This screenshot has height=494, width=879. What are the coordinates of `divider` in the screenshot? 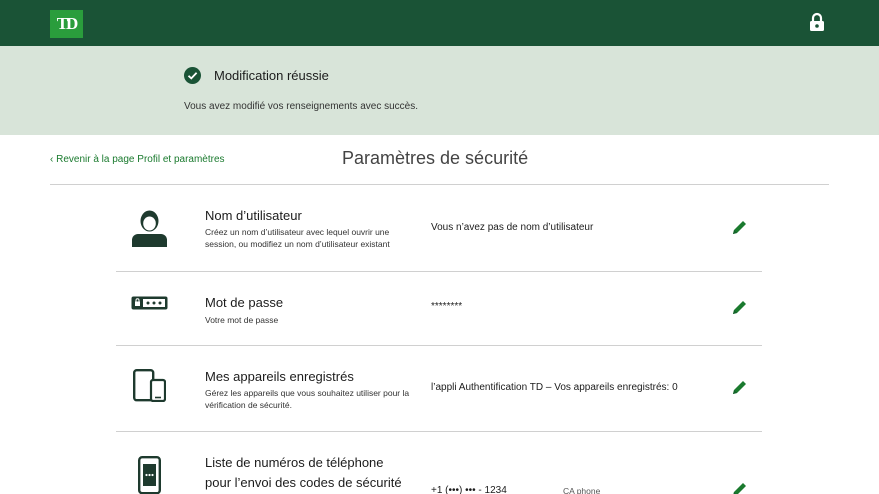 It's located at (439, 184).